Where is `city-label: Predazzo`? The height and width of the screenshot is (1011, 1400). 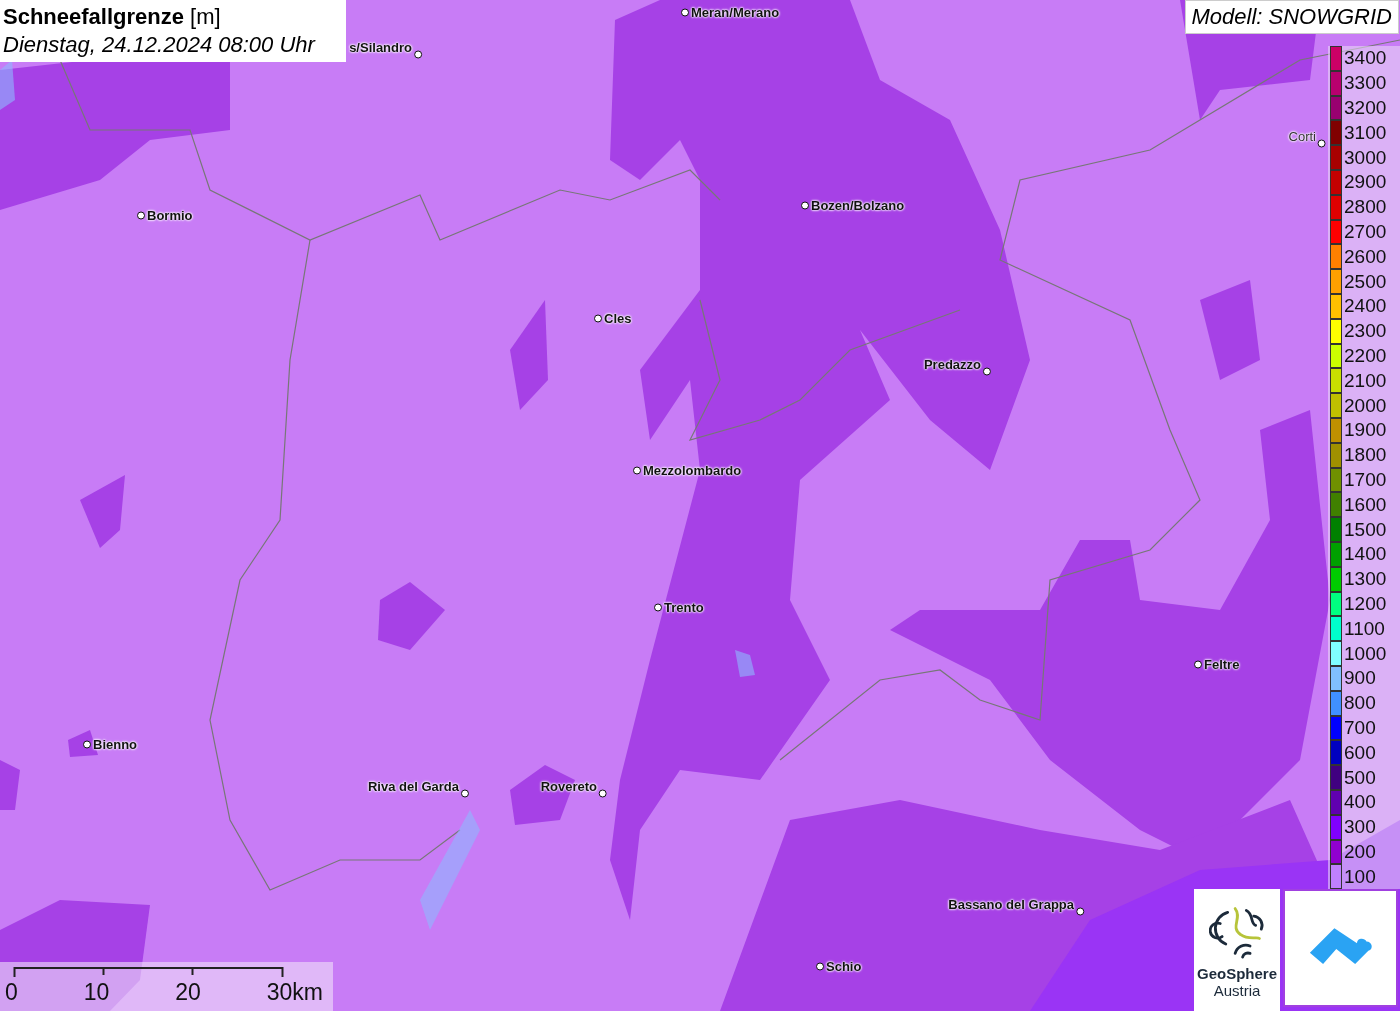
city-label: Predazzo is located at coordinates (952, 364).